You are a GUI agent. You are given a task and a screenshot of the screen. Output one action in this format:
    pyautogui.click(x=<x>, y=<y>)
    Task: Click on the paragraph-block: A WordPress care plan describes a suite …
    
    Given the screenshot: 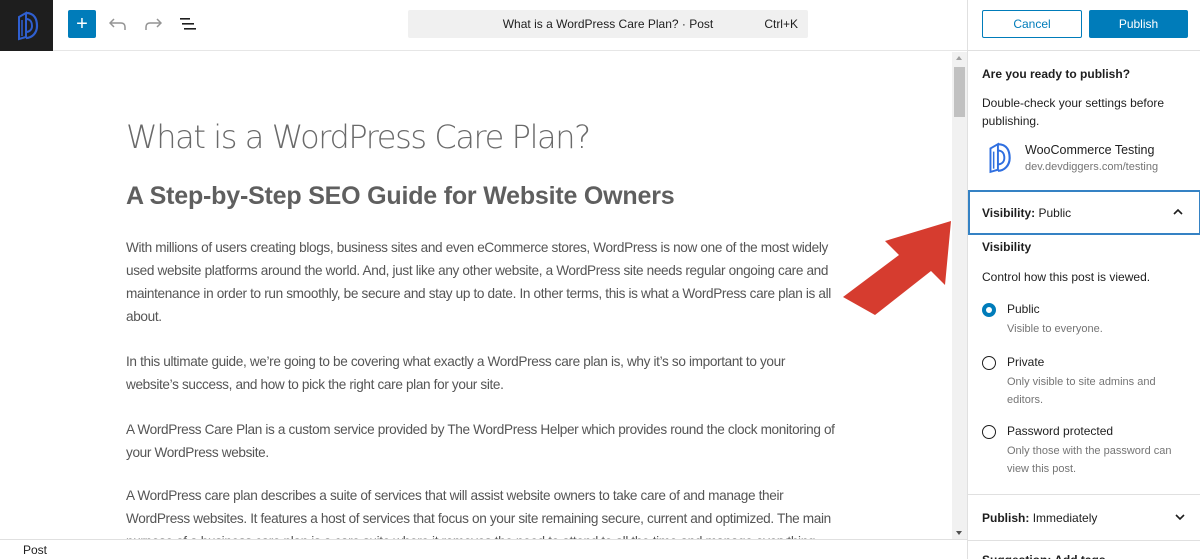 What is the action you would take?
    pyautogui.click(x=481, y=511)
    